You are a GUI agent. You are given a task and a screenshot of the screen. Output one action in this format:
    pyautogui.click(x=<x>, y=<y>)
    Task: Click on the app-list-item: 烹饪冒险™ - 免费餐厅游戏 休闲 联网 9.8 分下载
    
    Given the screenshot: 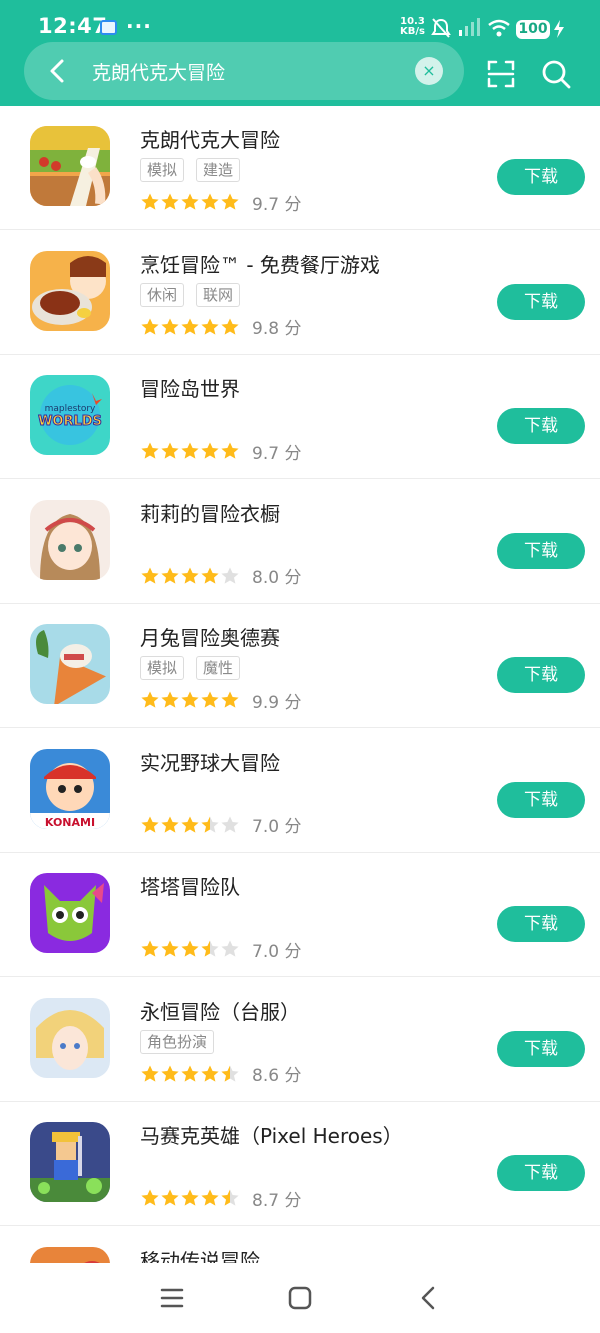 What is the action you would take?
    pyautogui.click(x=300, y=293)
    